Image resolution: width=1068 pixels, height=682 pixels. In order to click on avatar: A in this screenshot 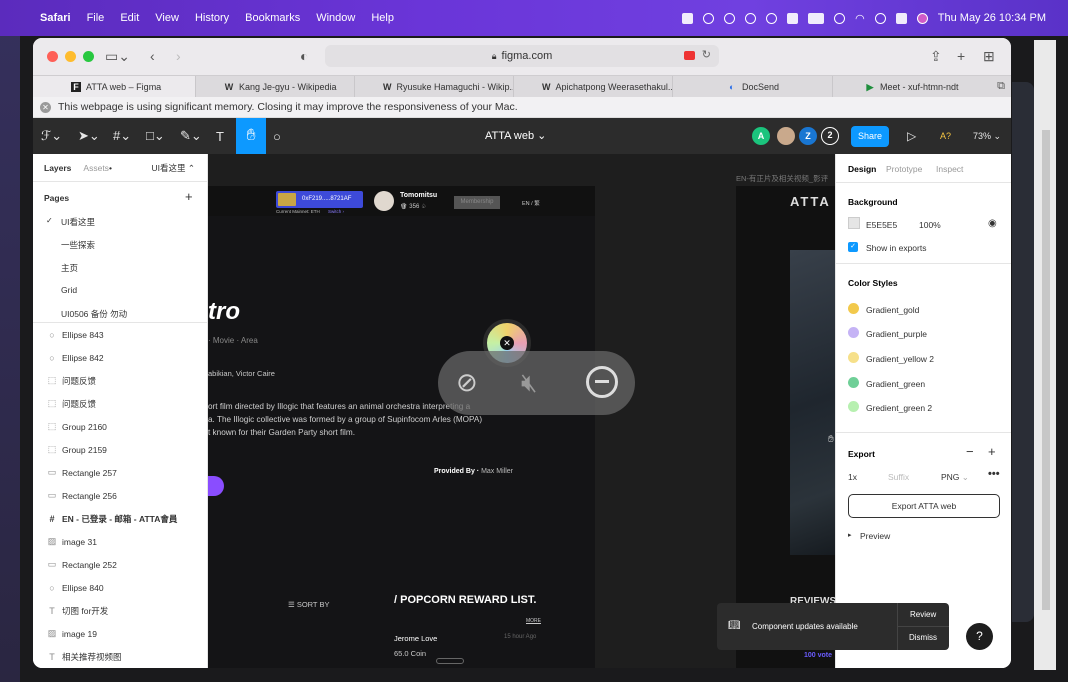, I will do `click(761, 136)`.